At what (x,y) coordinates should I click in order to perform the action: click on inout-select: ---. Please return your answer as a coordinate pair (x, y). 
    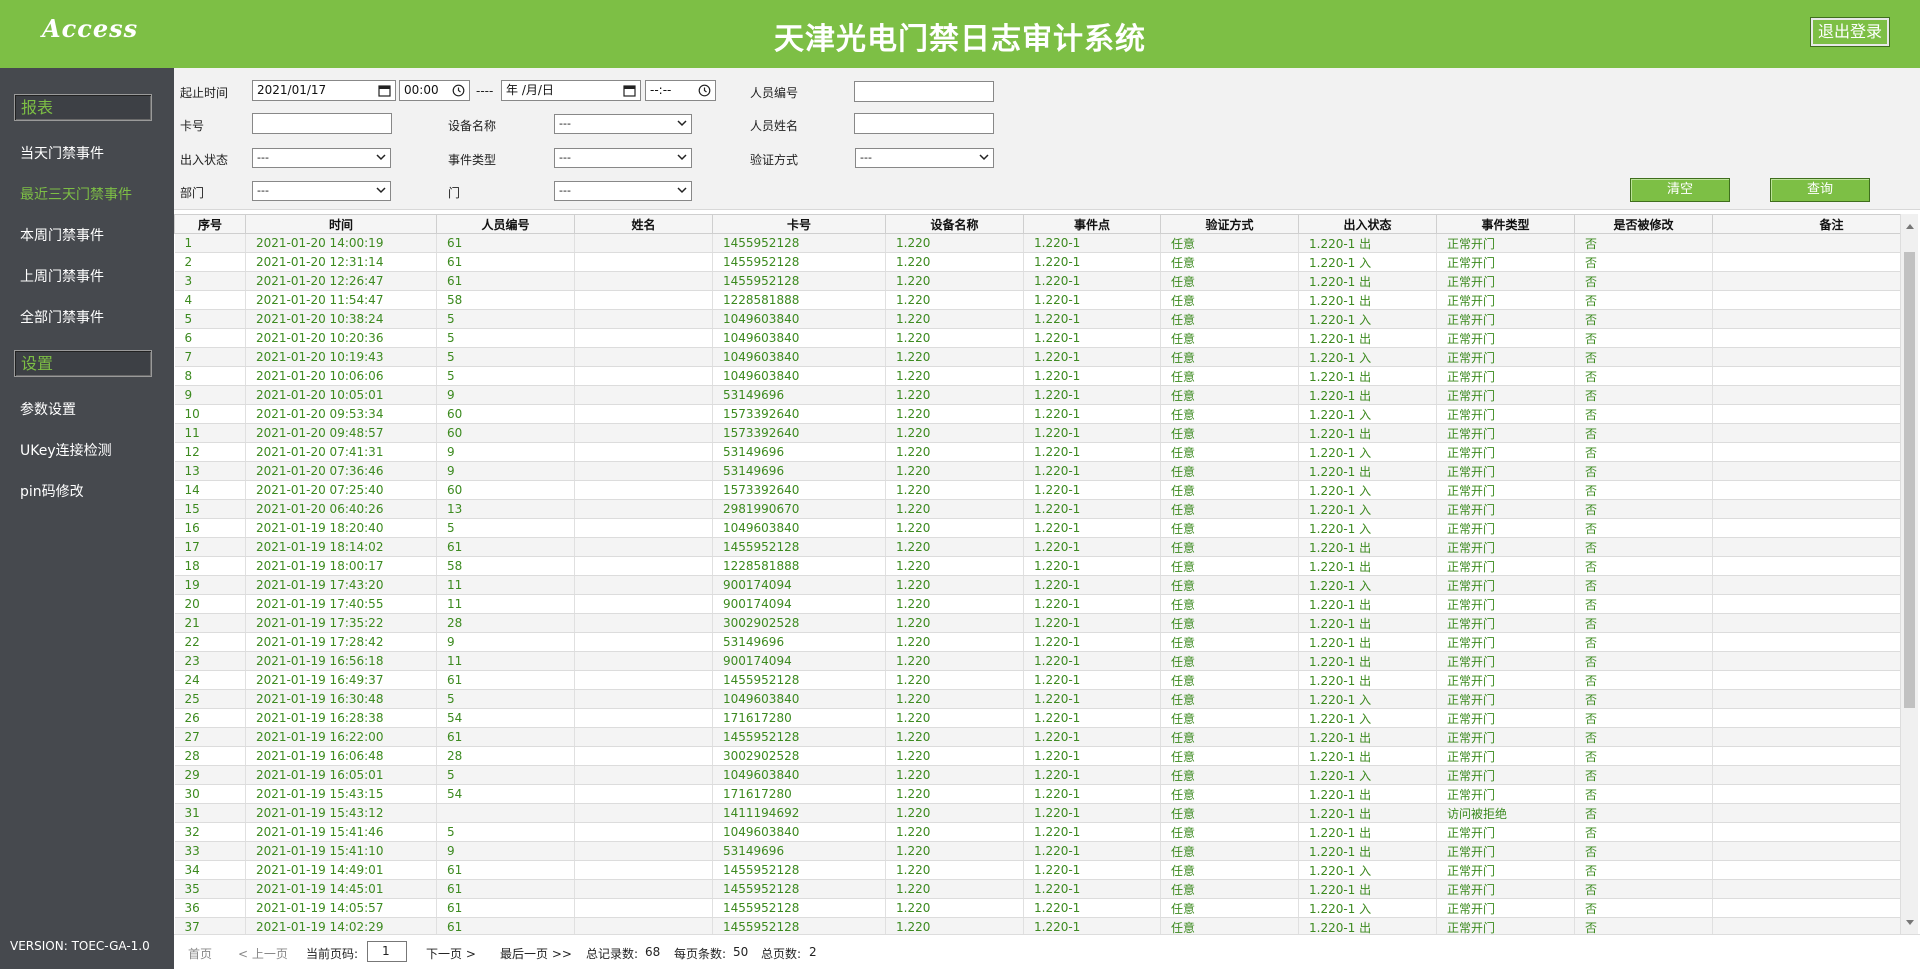
    Looking at the image, I should click on (321, 158).